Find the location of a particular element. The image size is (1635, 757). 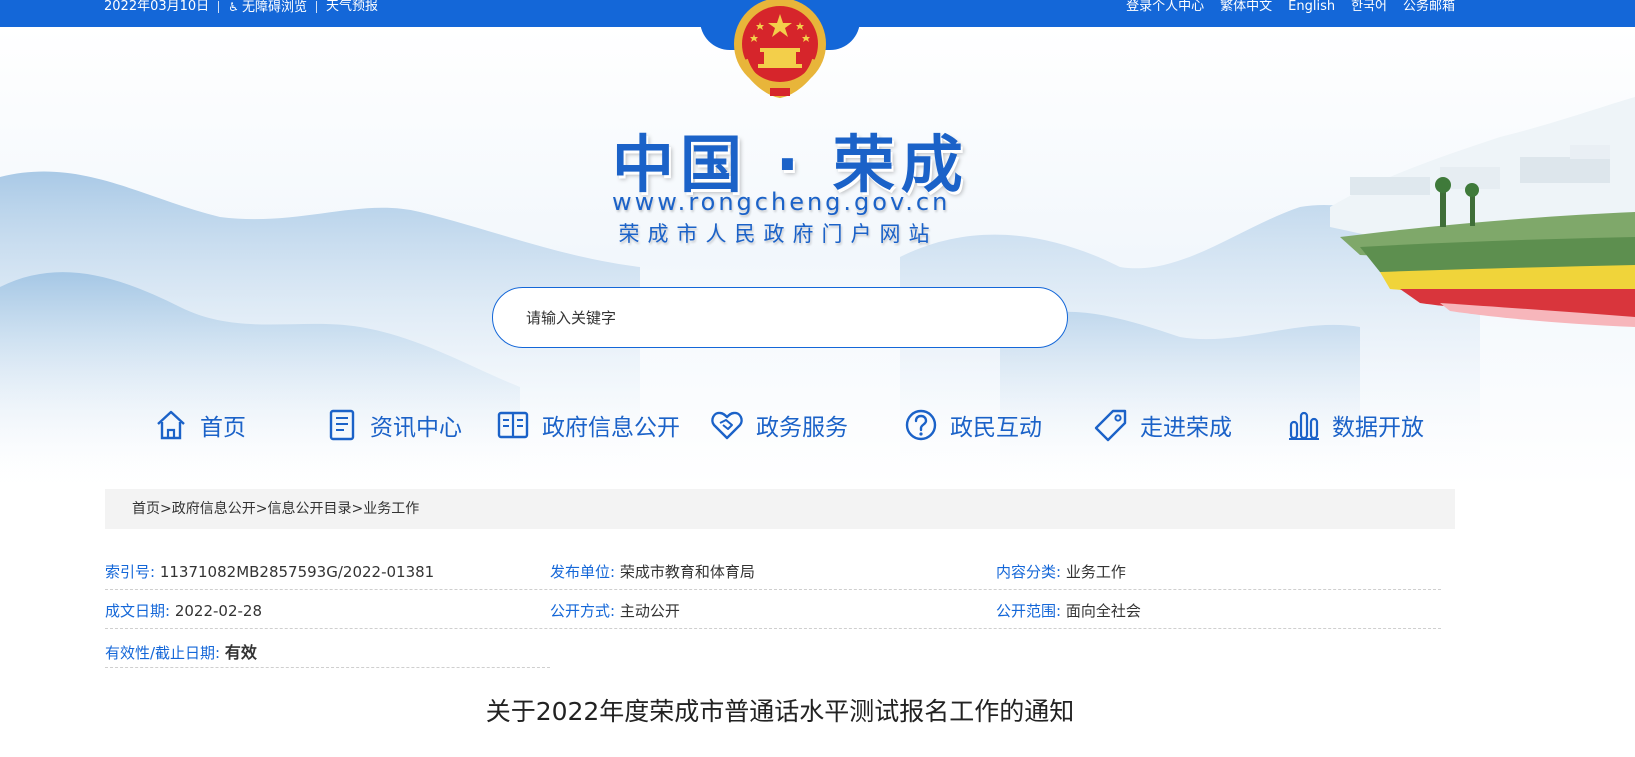

nav-item-about: 走进荣成 is located at coordinates (1163, 425).